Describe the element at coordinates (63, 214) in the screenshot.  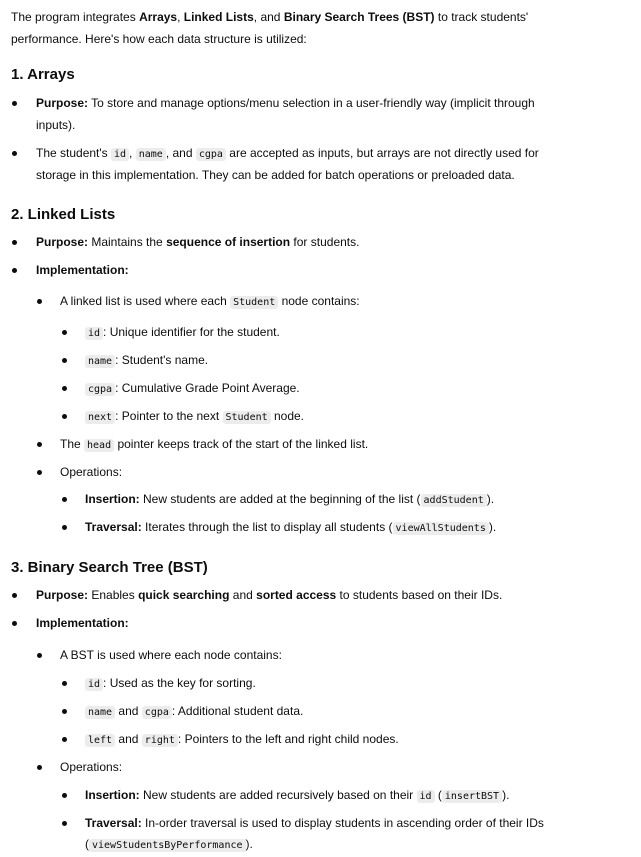
I see `section-heading-linked-lists: 2. Linked Lists` at that location.